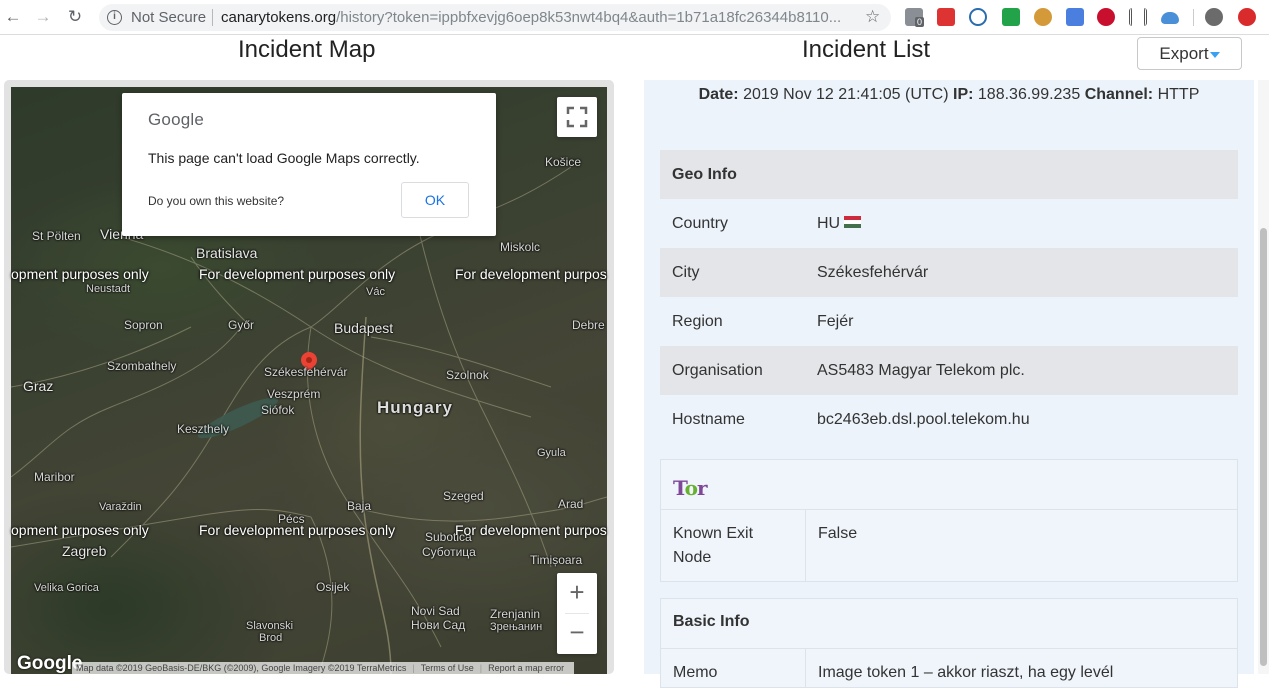  I want to click on extension-privacy-icon, so click(978, 17).